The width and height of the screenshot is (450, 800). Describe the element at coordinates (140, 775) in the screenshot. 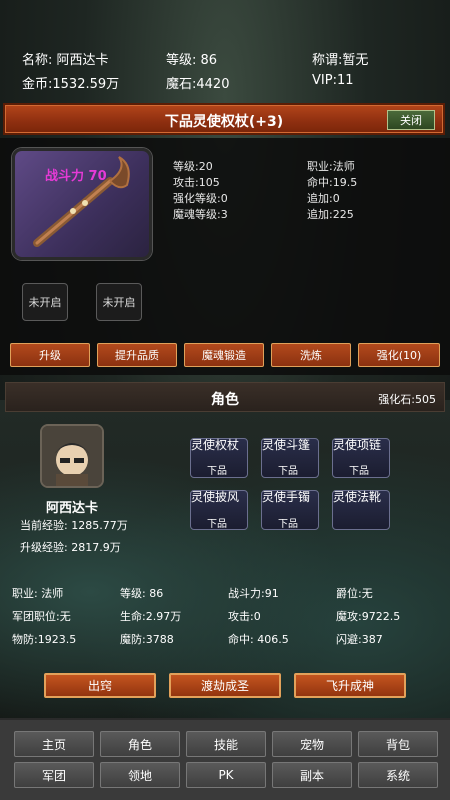

I see `nav-territory: 领地` at that location.